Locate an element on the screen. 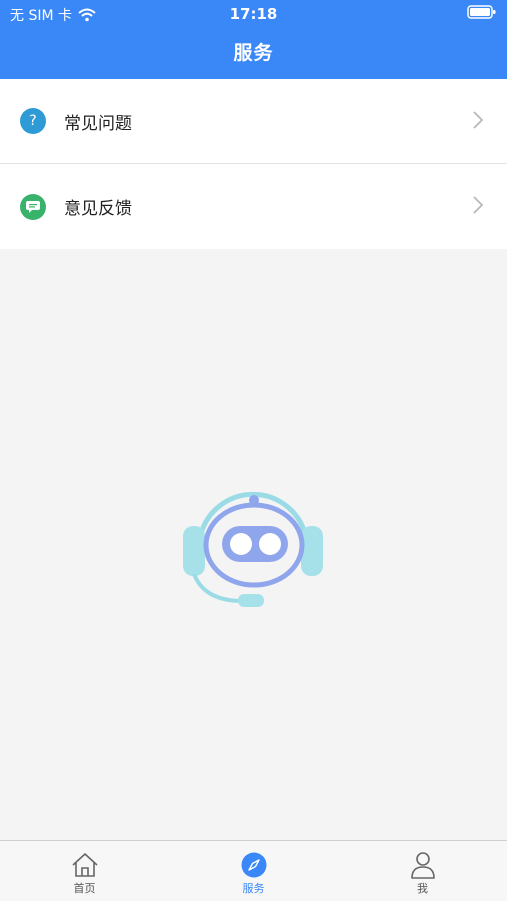 This screenshot has width=507, height=901. page-title: 服务 is located at coordinates (253, 53).